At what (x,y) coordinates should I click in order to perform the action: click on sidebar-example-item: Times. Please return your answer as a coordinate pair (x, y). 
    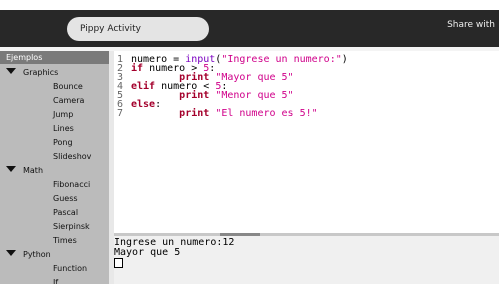
    Looking at the image, I should click on (65, 240).